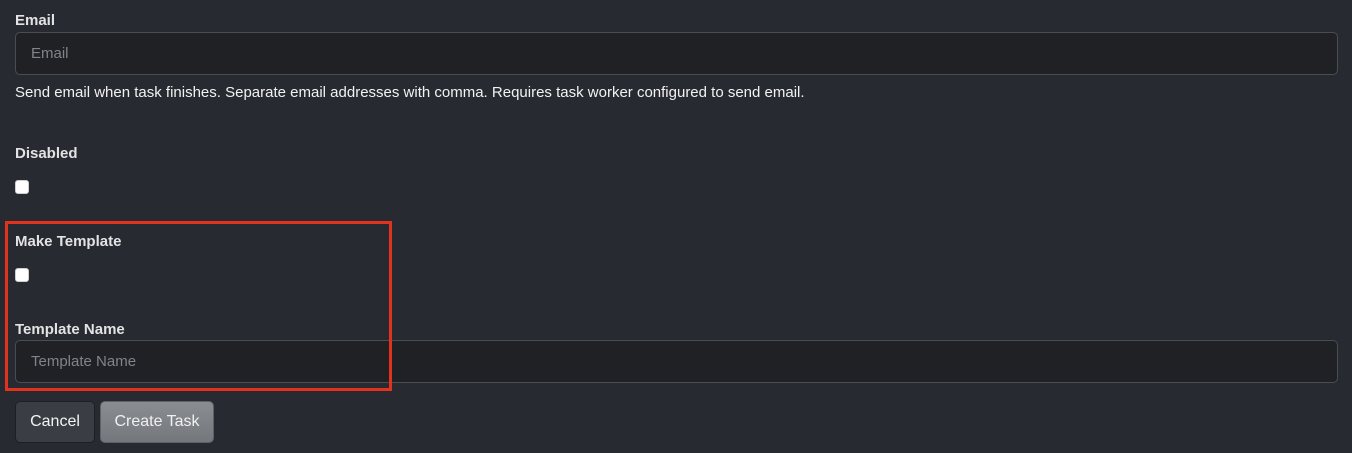 The height and width of the screenshot is (453, 1352). What do you see at coordinates (22, 275) in the screenshot?
I see `make-template-checkbox` at bounding box center [22, 275].